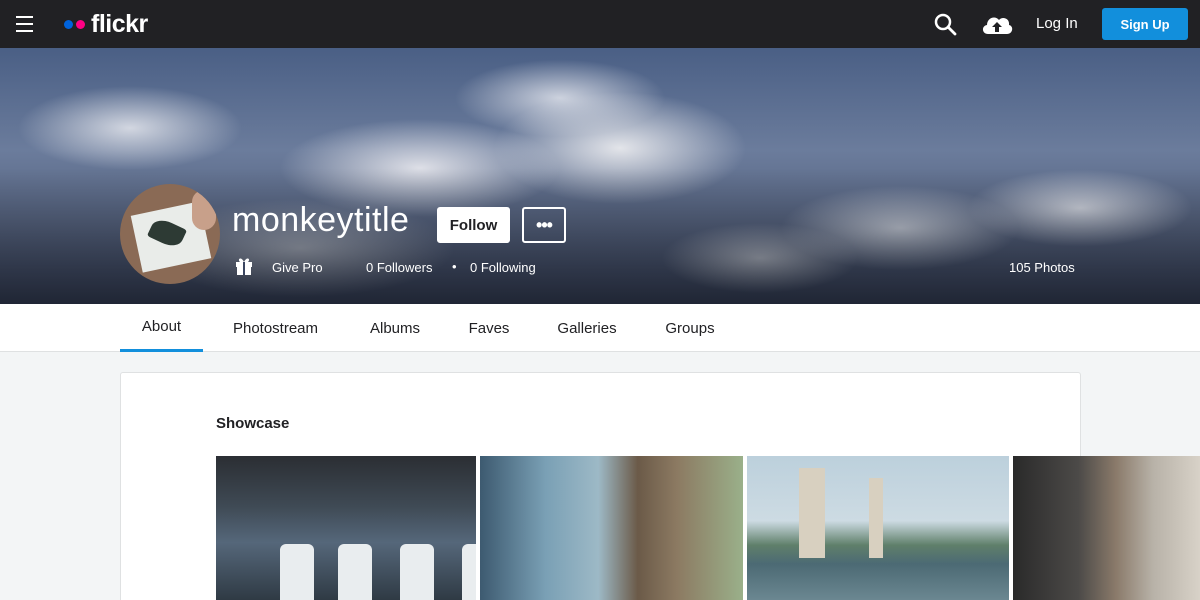 Image resolution: width=1200 pixels, height=600 pixels. What do you see at coordinates (690, 328) in the screenshot?
I see `tab-groups: Groups` at bounding box center [690, 328].